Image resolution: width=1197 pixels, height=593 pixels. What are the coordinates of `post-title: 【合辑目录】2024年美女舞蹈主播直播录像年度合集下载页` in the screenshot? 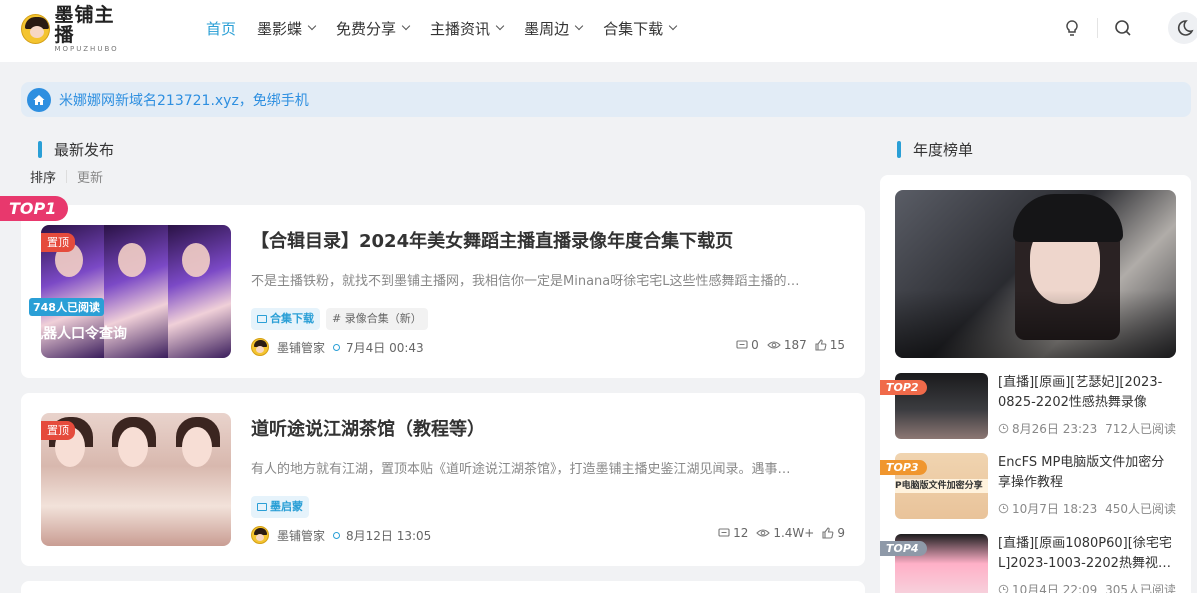 It's located at (492, 240).